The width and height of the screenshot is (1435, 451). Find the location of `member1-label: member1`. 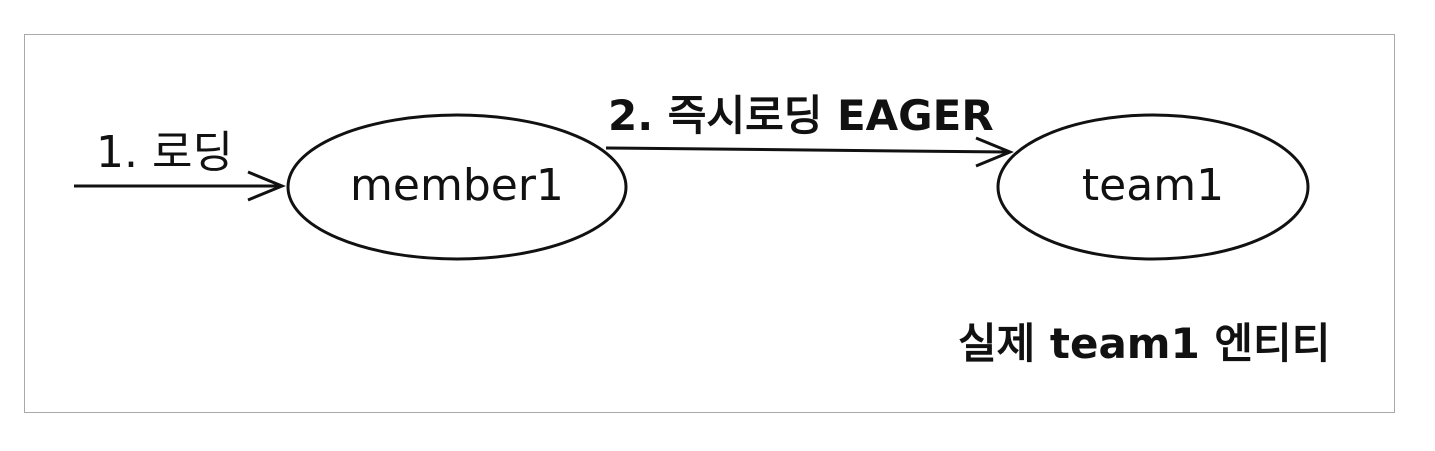

member1-label: member1 is located at coordinates (457, 185).